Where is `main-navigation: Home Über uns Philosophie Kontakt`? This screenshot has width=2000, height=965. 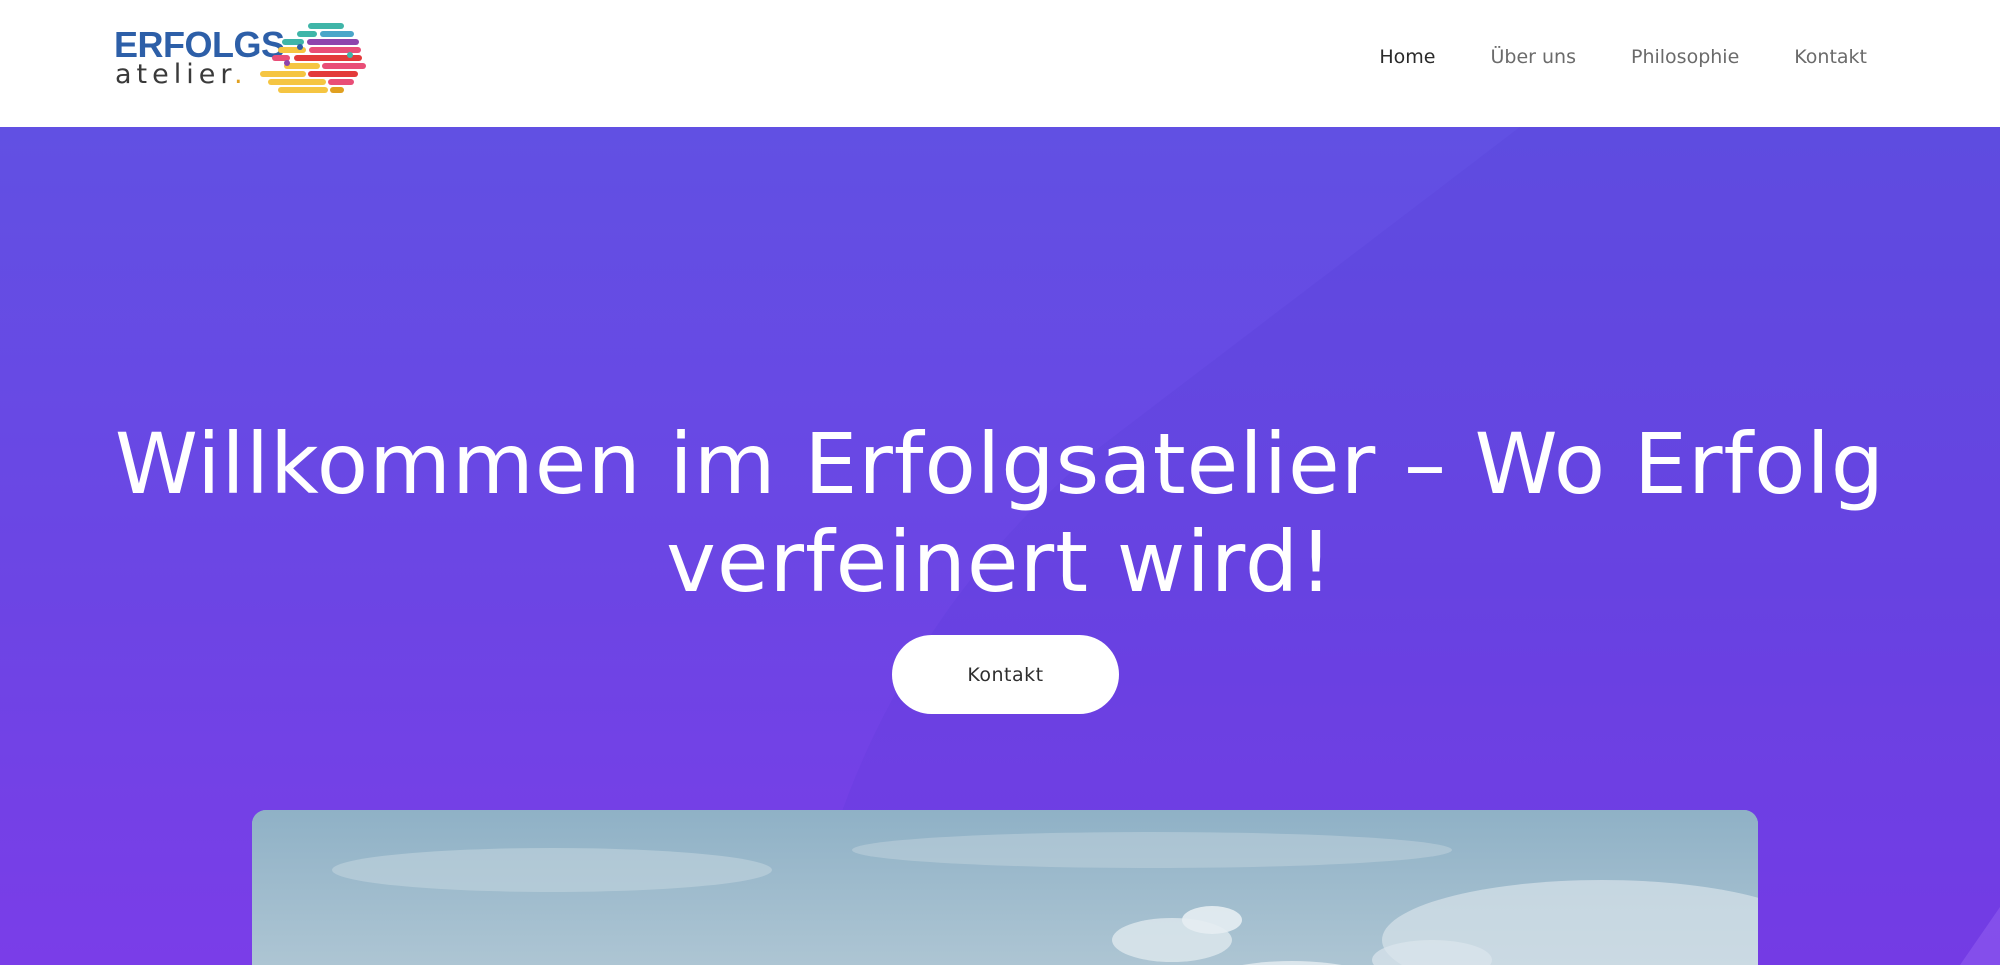 main-navigation: Home Über uns Philosophie Kontakt is located at coordinates (1623, 57).